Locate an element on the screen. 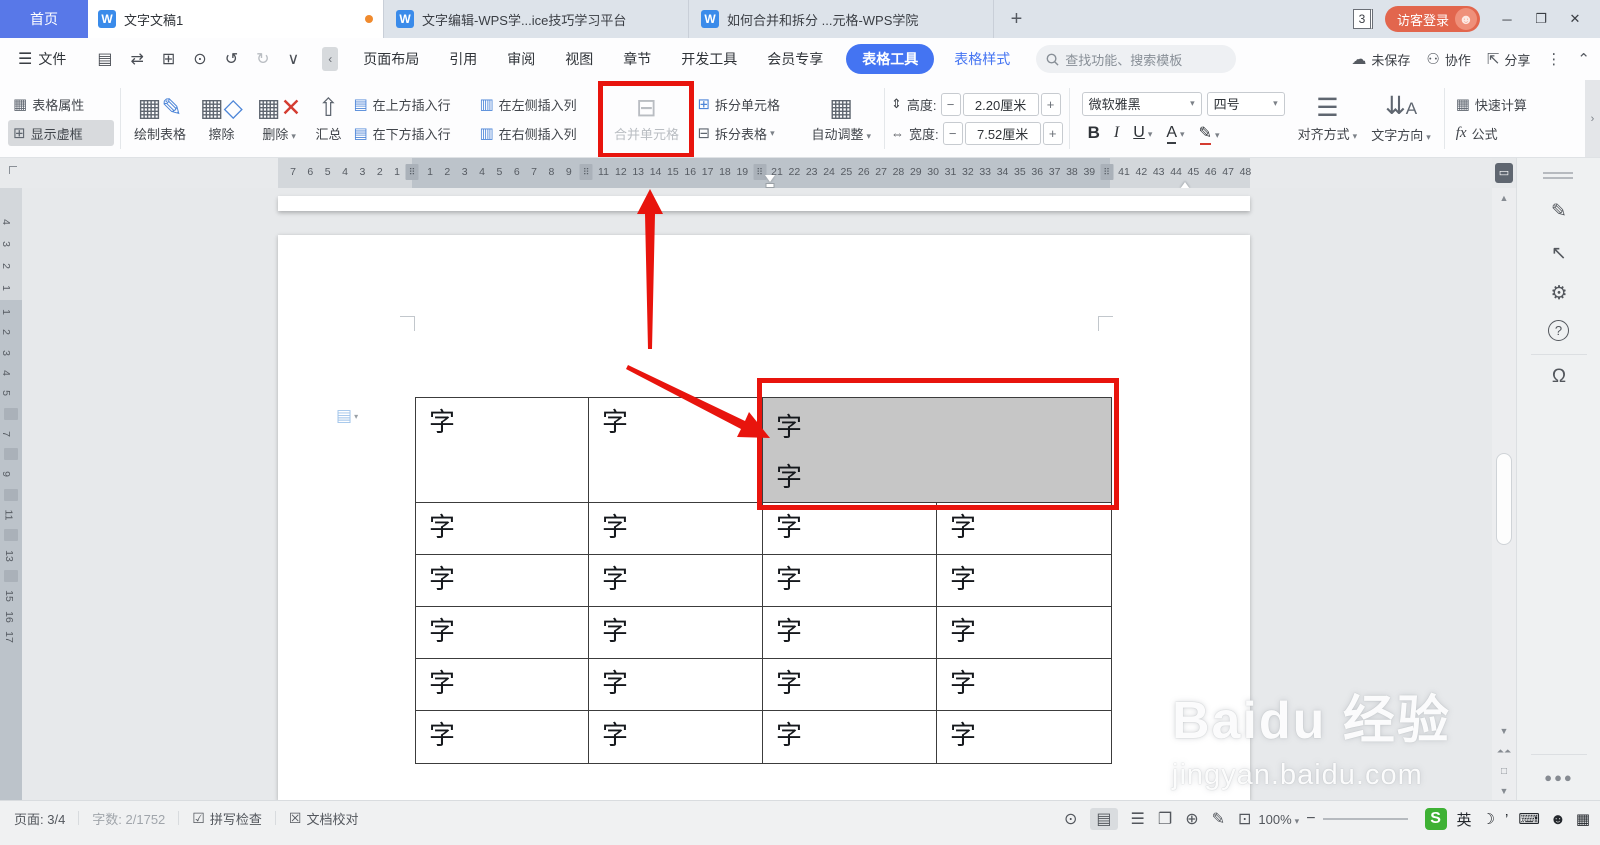  share-button: ⇱ 分享 is located at coordinates (1509, 59).